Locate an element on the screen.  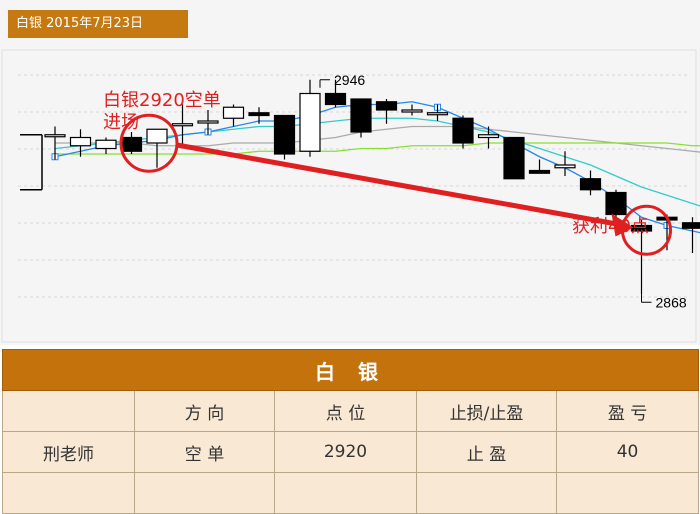
table-header-cell: 方 向 is located at coordinates (205, 411).